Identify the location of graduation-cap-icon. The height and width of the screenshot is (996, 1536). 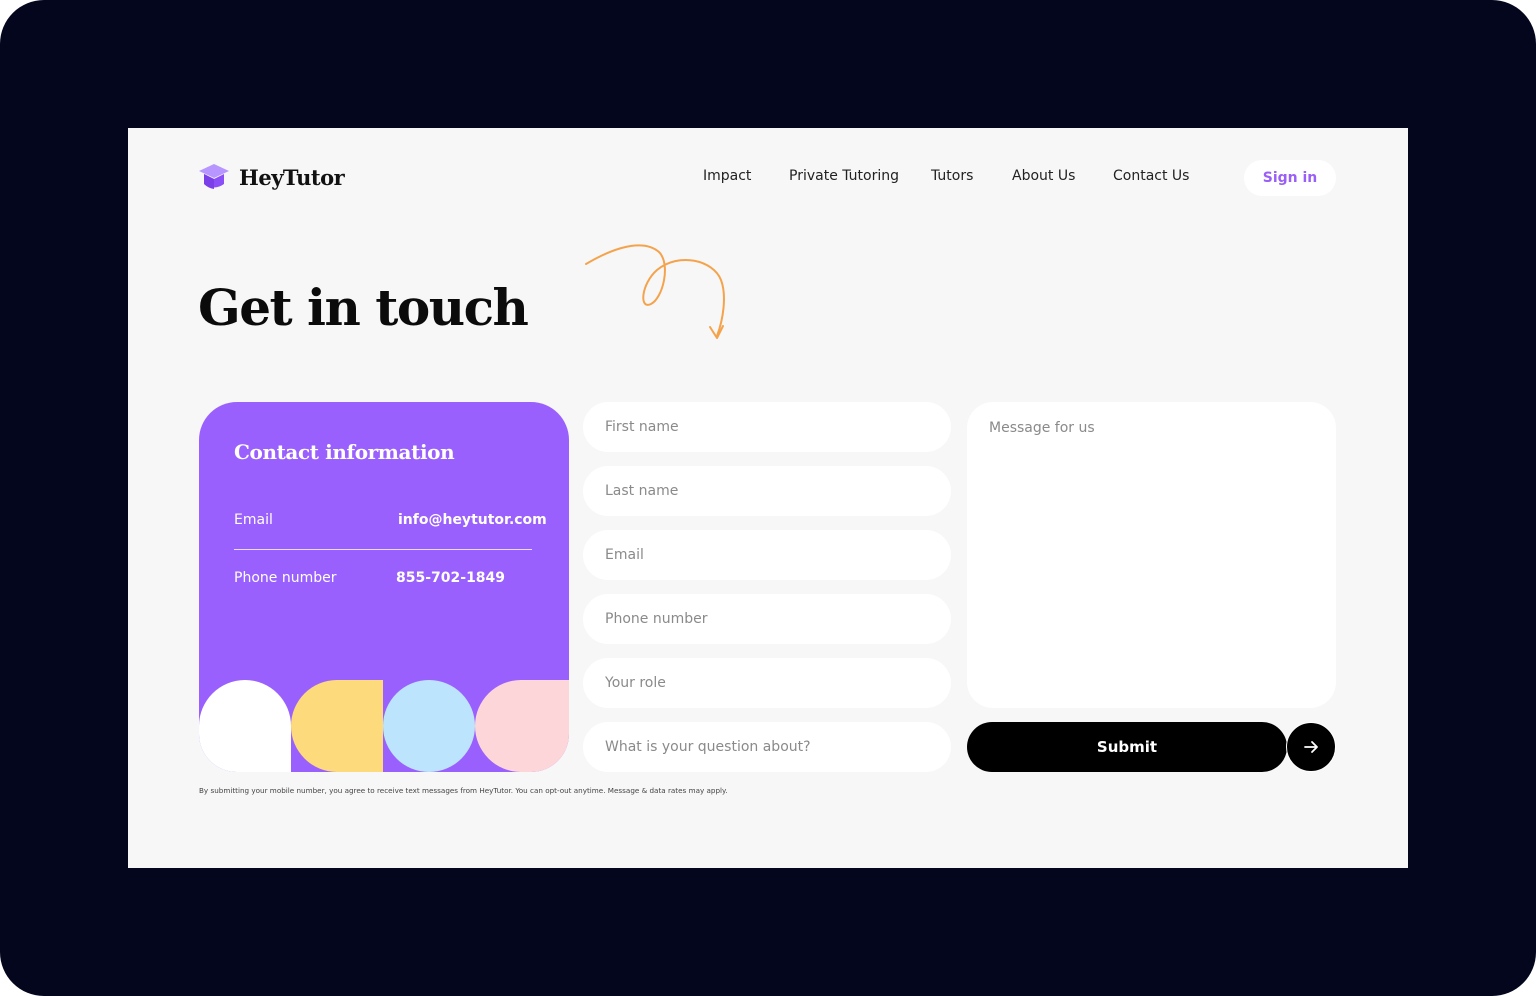
(214, 176).